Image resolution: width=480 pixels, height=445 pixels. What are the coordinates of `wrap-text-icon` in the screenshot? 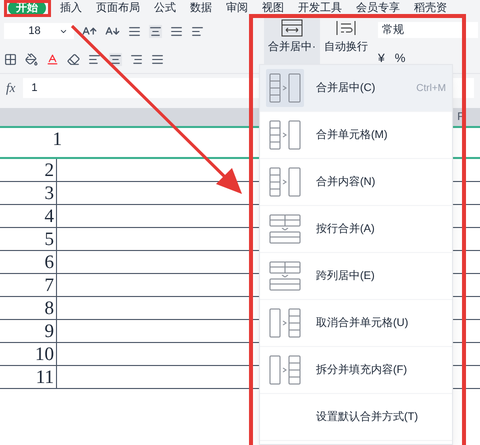 It's located at (346, 28).